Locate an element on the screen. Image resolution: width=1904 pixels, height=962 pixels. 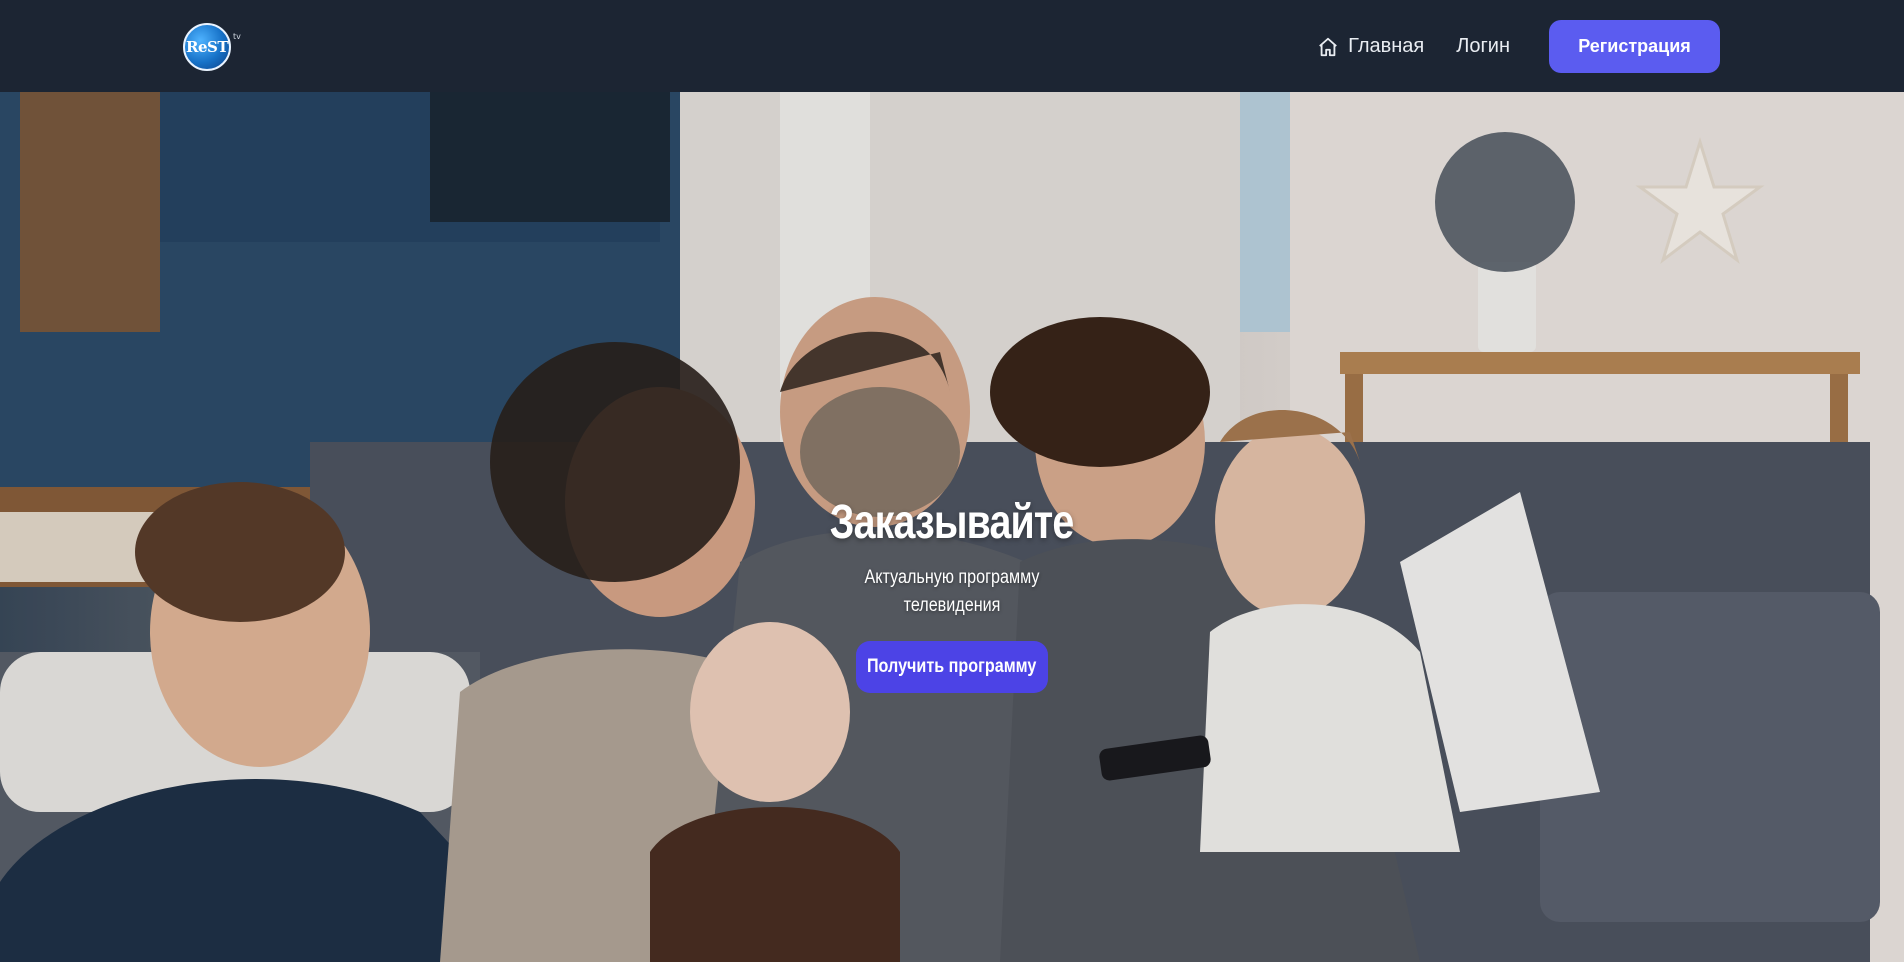
hero-subtitle: Актуальную программу телевидения is located at coordinates (952, 591).